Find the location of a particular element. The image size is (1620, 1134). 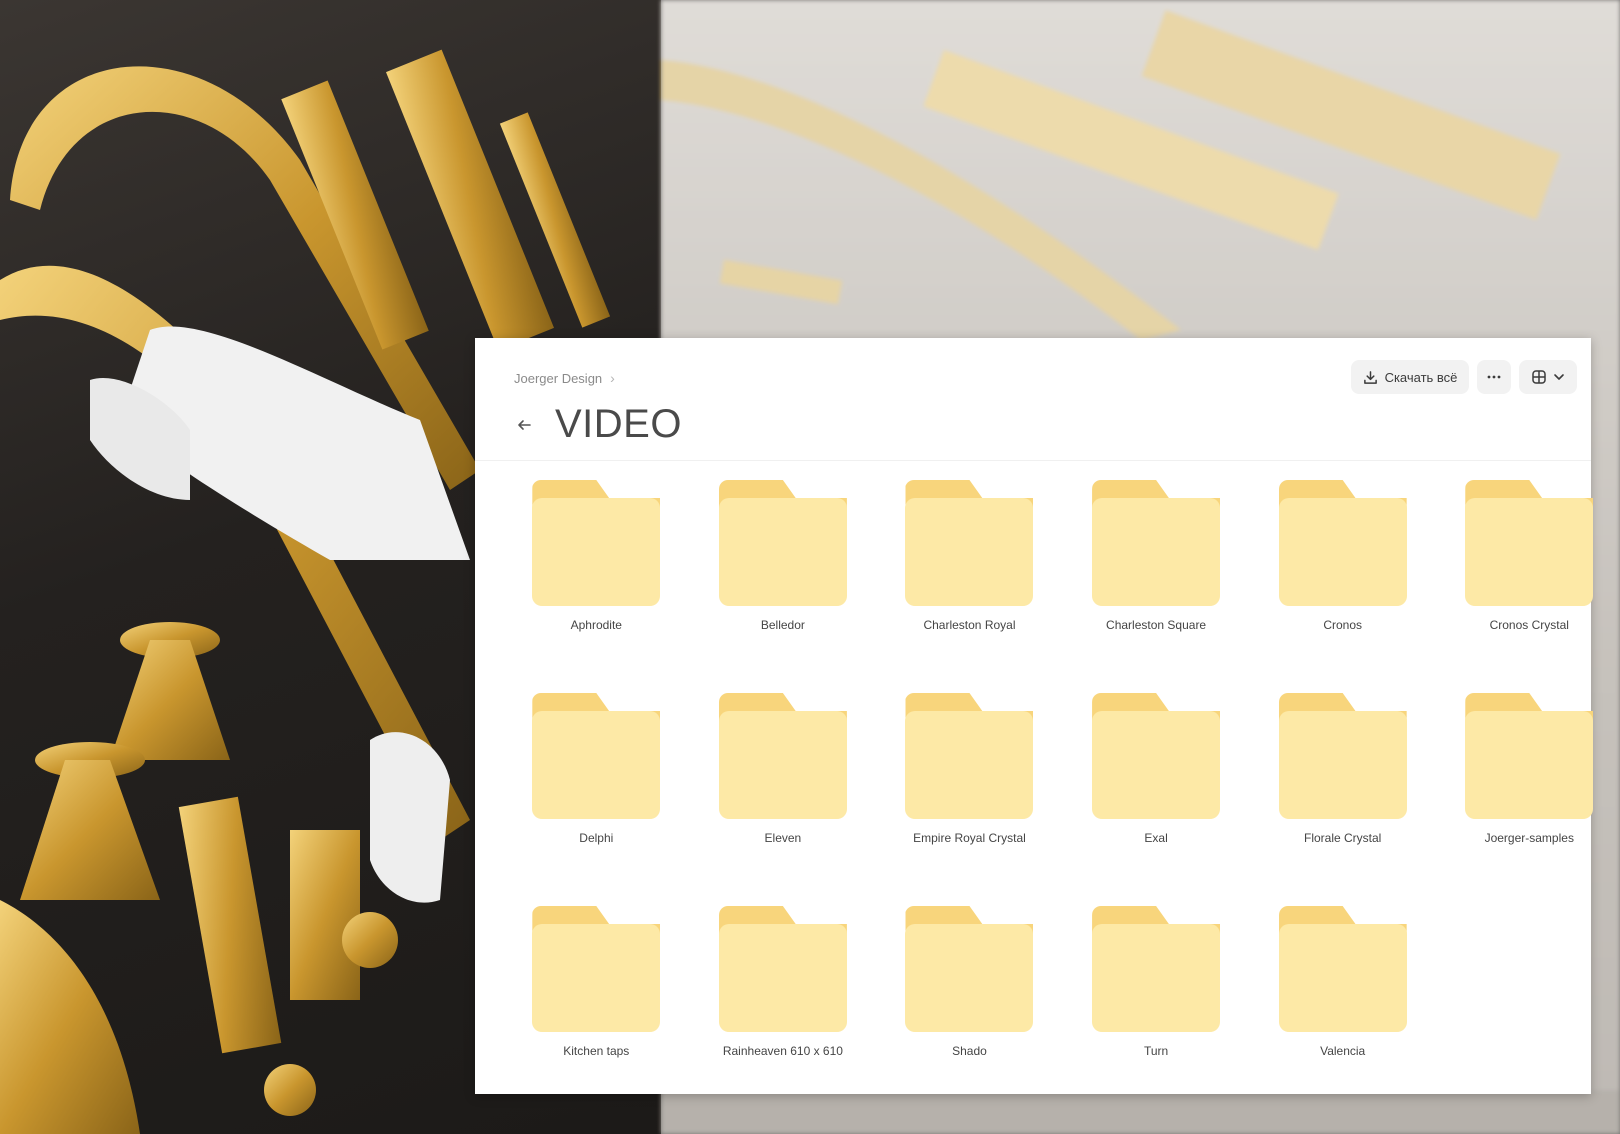

back-button is located at coordinates (524, 425).